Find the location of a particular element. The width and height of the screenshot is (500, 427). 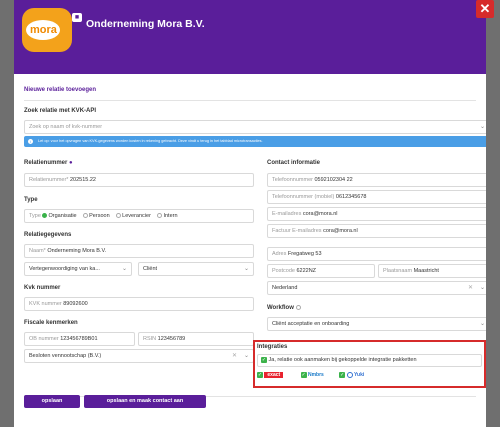

email-field: E-mailadres cora@mora.nl is located at coordinates (376, 214).